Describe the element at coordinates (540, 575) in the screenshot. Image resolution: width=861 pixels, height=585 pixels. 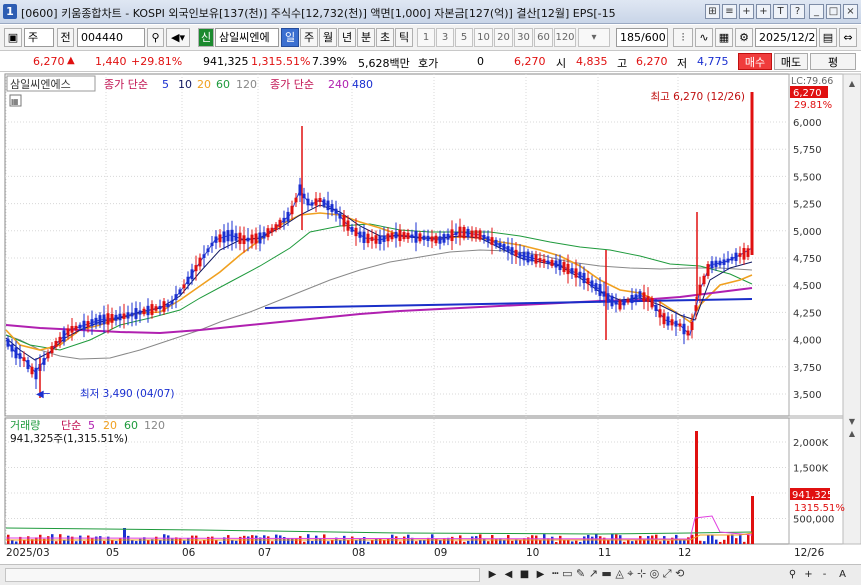
I see `play-icon: ▶` at that location.